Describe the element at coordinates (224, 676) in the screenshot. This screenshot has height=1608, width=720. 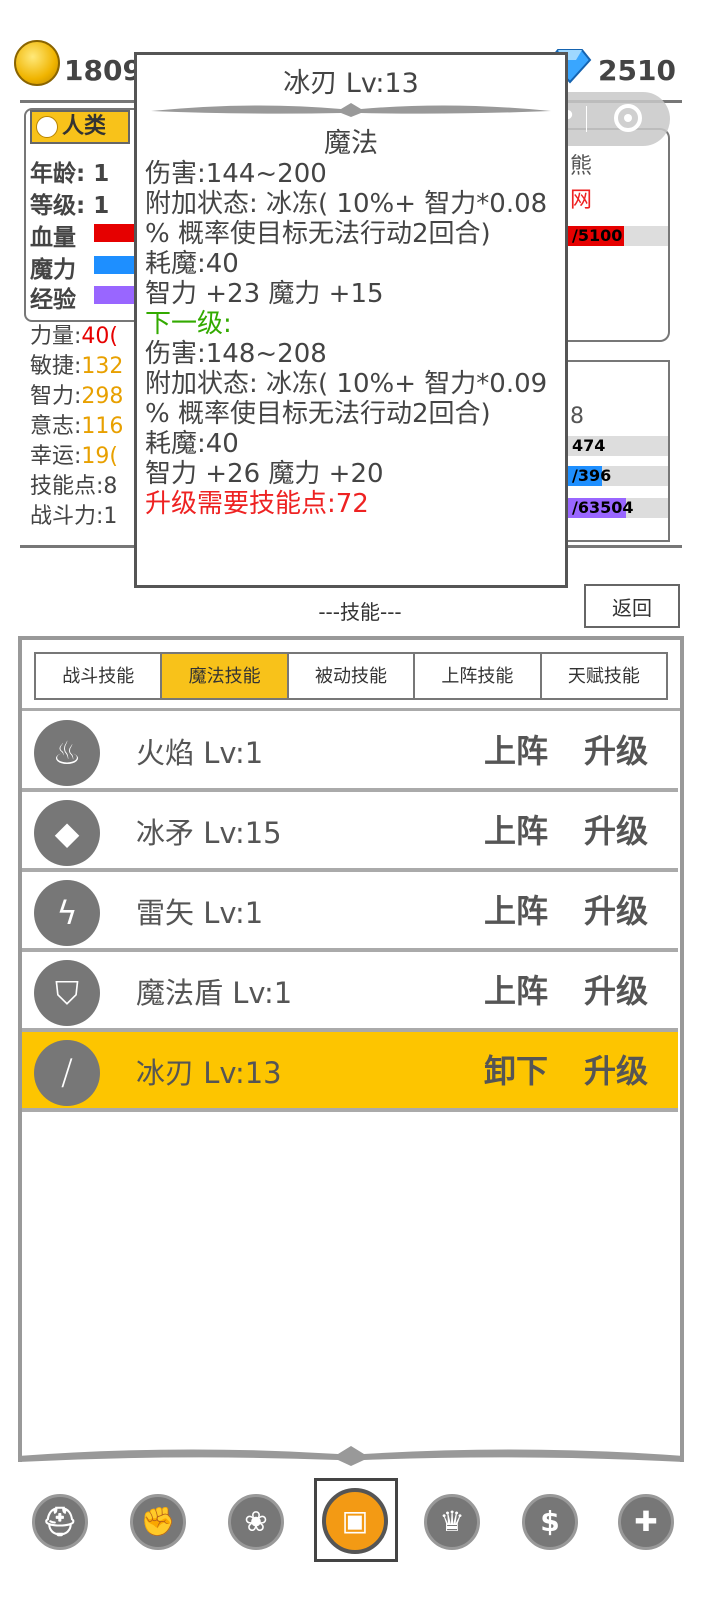
I see `tab-magic-skills: 魔法技能` at that location.